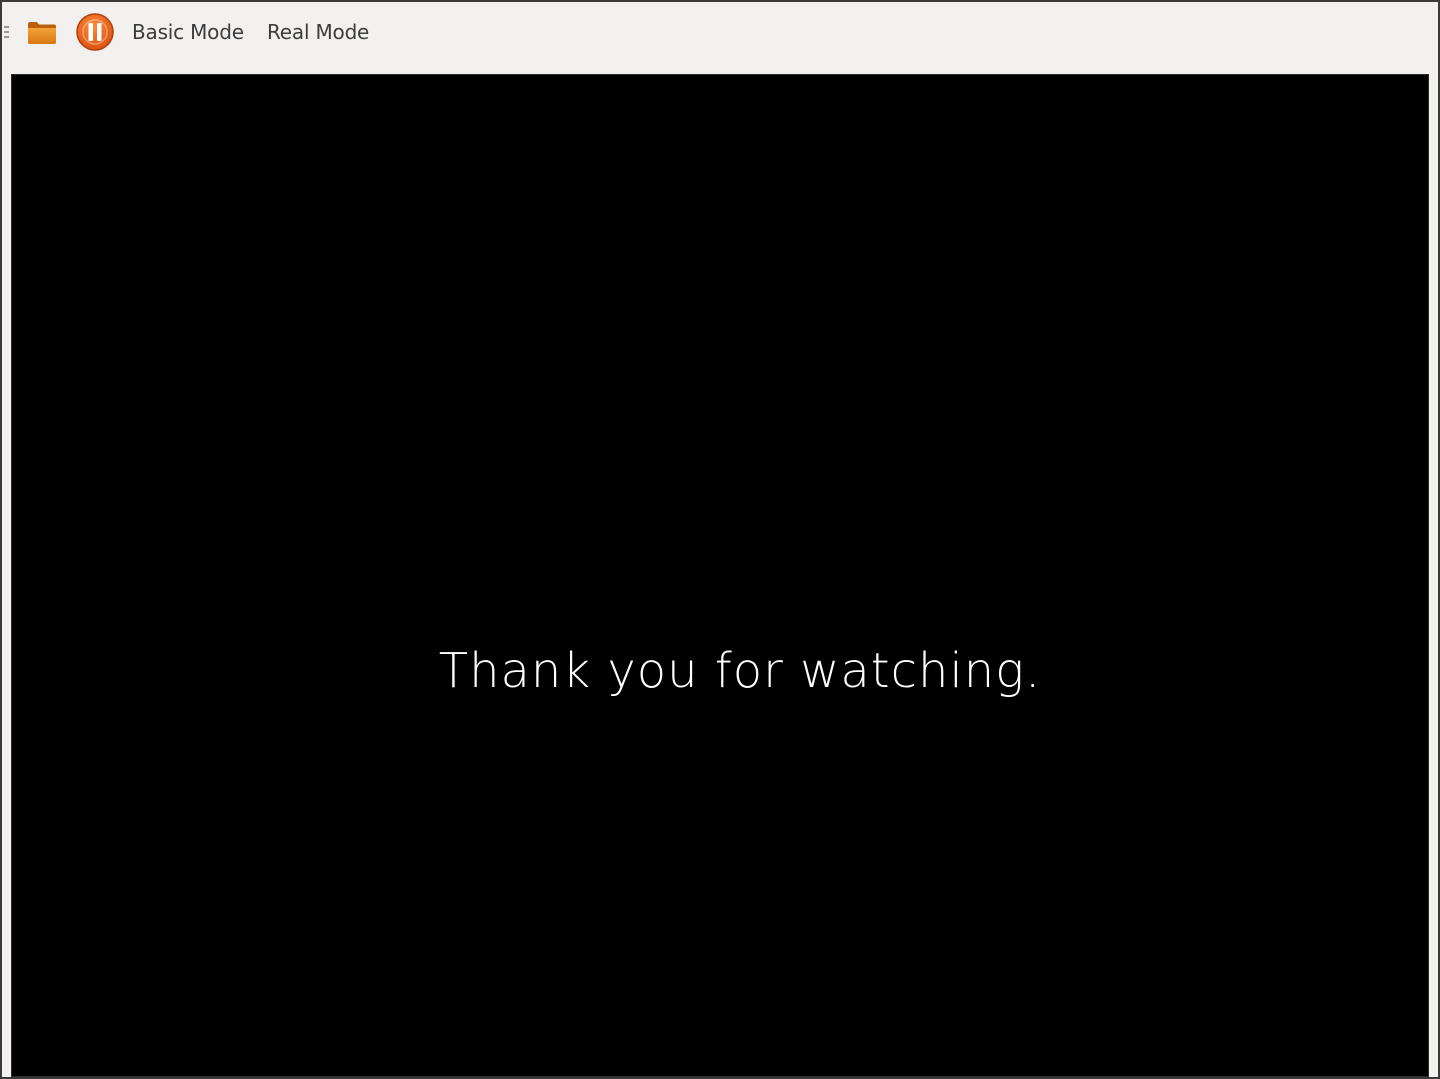 The height and width of the screenshot is (1079, 1440). I want to click on pause-icon, so click(95, 32).